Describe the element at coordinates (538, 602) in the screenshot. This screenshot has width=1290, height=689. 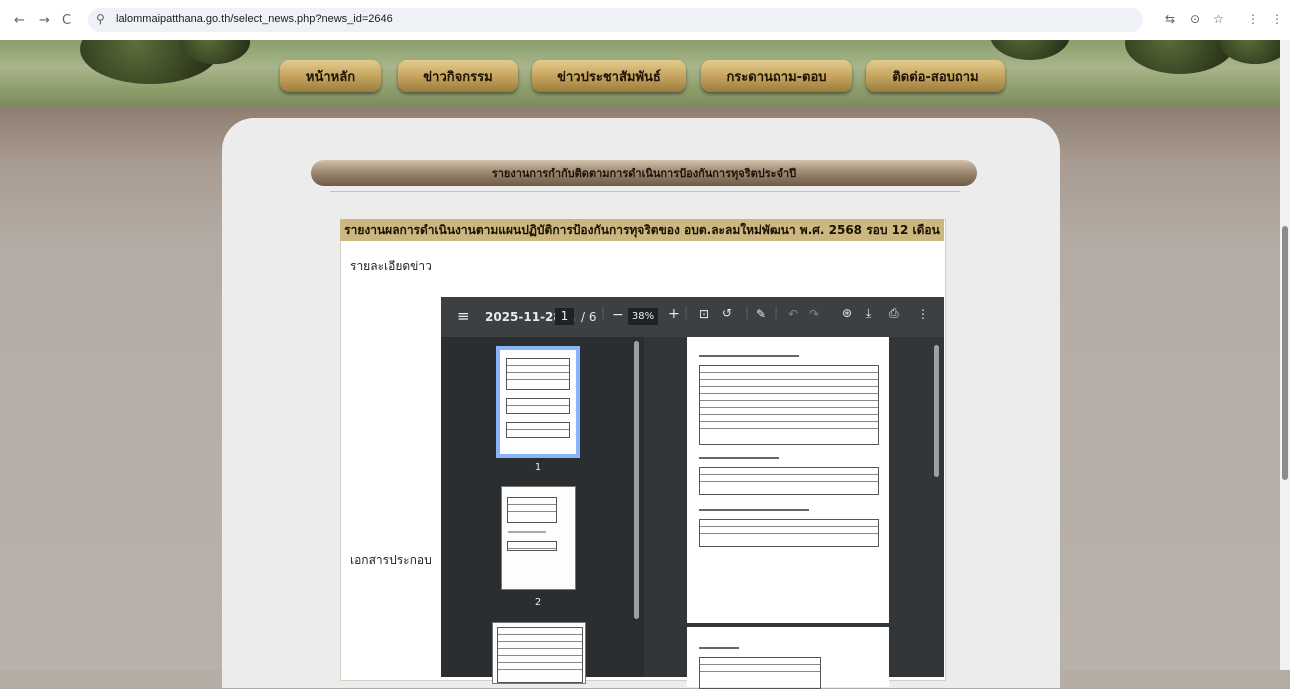
I see `thumbnail-number: 2` at that location.